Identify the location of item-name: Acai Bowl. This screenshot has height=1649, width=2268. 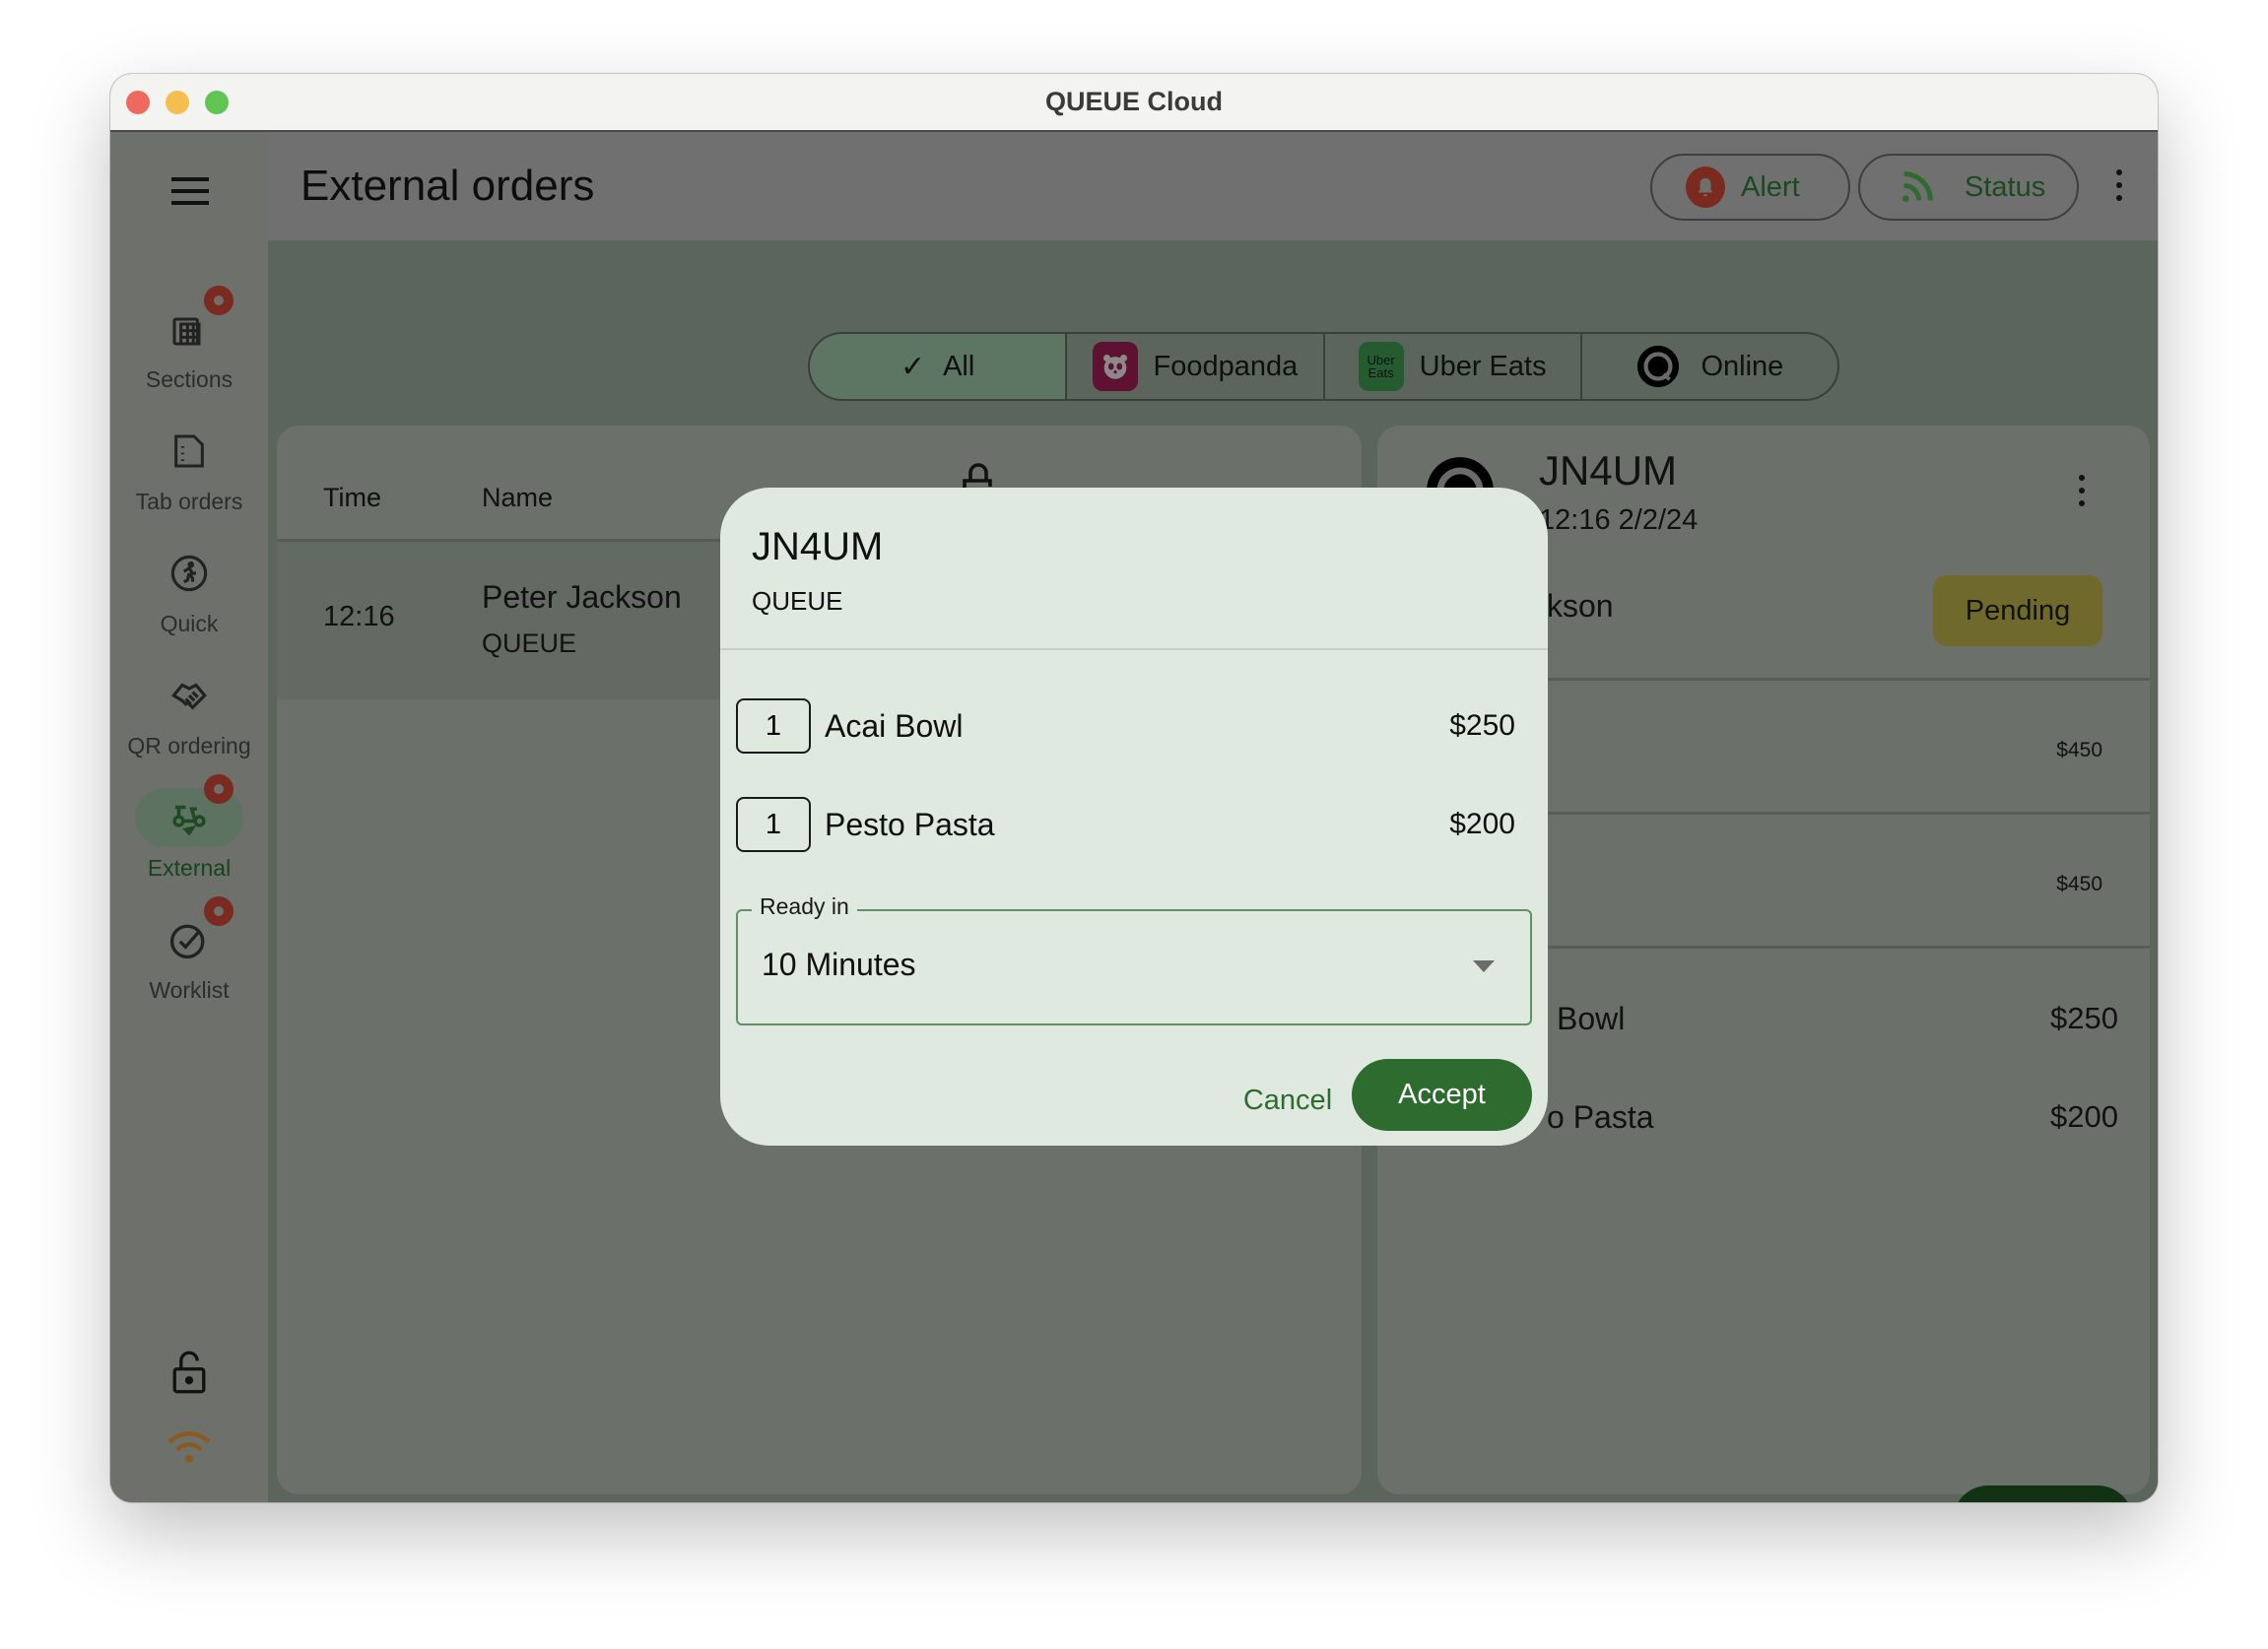
(894, 725).